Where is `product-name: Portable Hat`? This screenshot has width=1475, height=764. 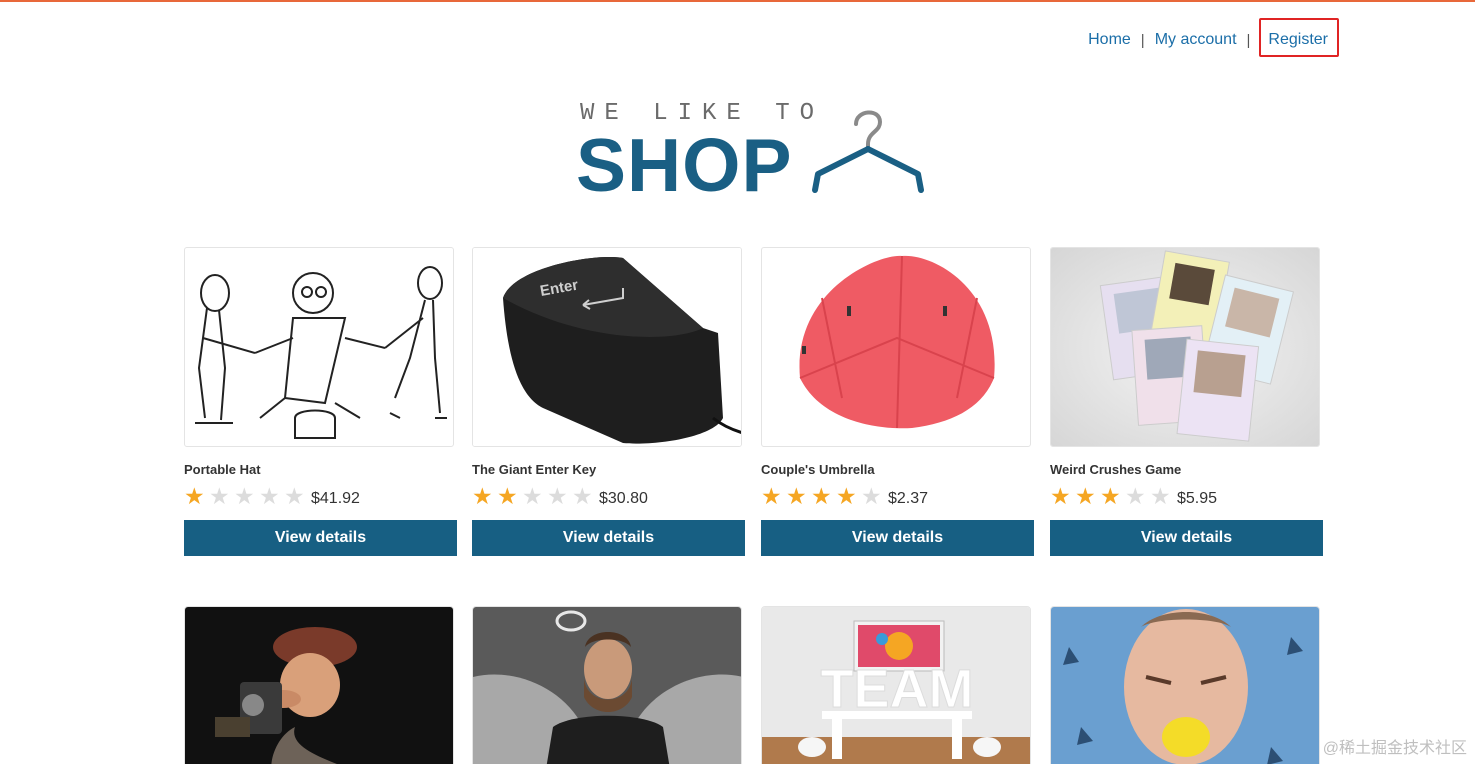 product-name: Portable Hat is located at coordinates (222, 469).